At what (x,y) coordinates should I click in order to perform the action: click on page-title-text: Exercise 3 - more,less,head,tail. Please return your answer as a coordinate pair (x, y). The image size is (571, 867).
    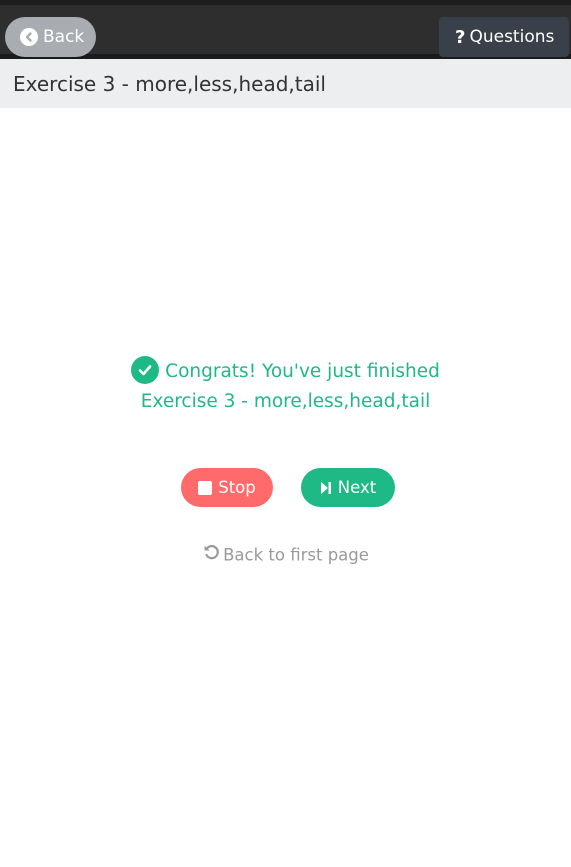
    Looking at the image, I should click on (169, 83).